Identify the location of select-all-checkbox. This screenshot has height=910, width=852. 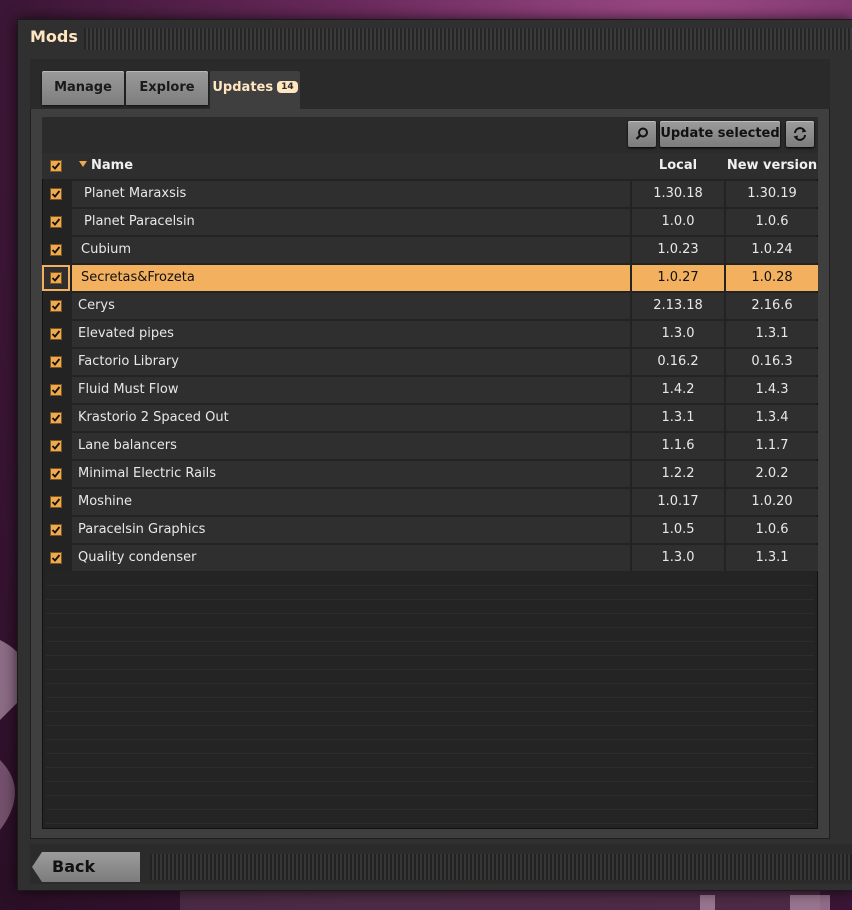
(56, 166).